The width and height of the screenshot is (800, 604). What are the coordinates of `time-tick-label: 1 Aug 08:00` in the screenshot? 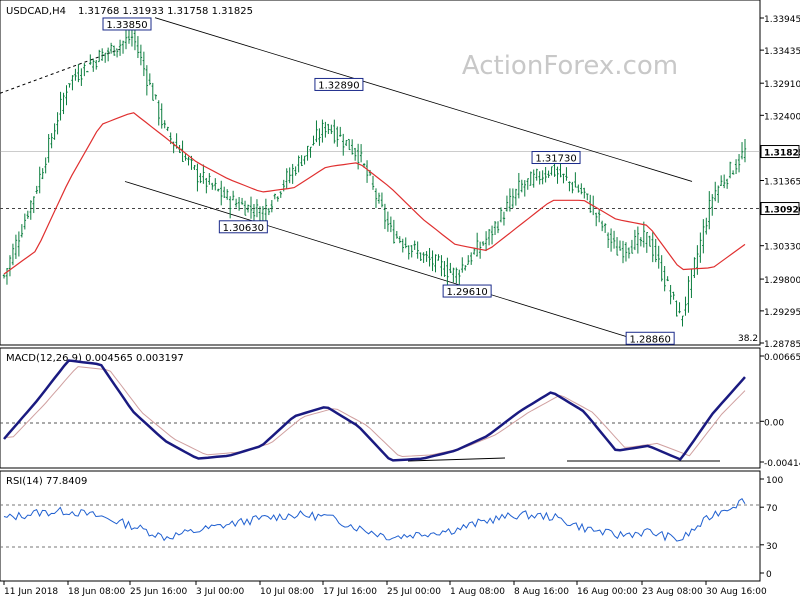 It's located at (477, 592).